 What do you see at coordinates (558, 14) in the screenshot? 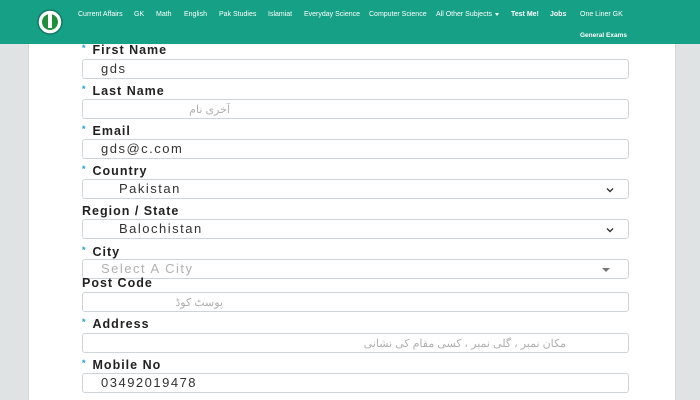
I see `nav-jobs: Jobs` at bounding box center [558, 14].